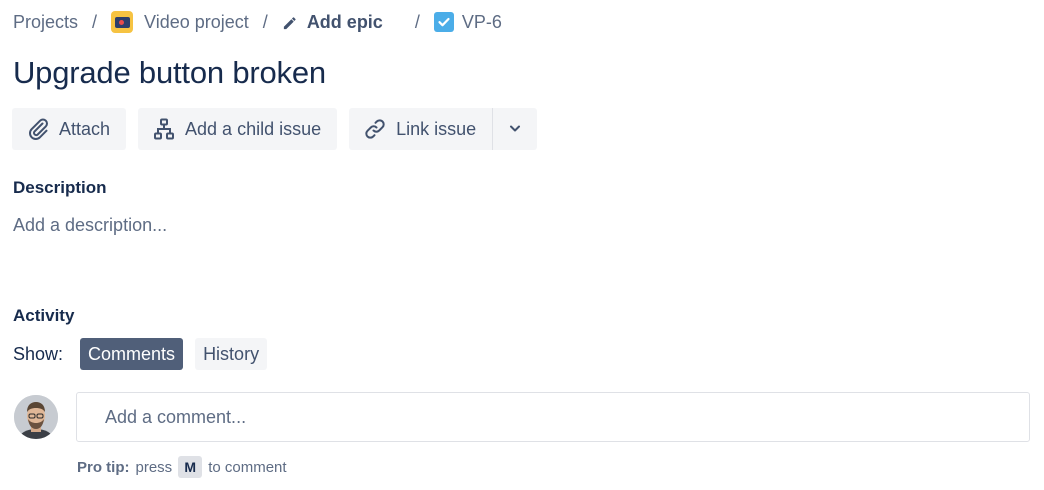 The width and height of the screenshot is (1044, 490). What do you see at coordinates (60, 187) in the screenshot?
I see `description-heading: Description` at bounding box center [60, 187].